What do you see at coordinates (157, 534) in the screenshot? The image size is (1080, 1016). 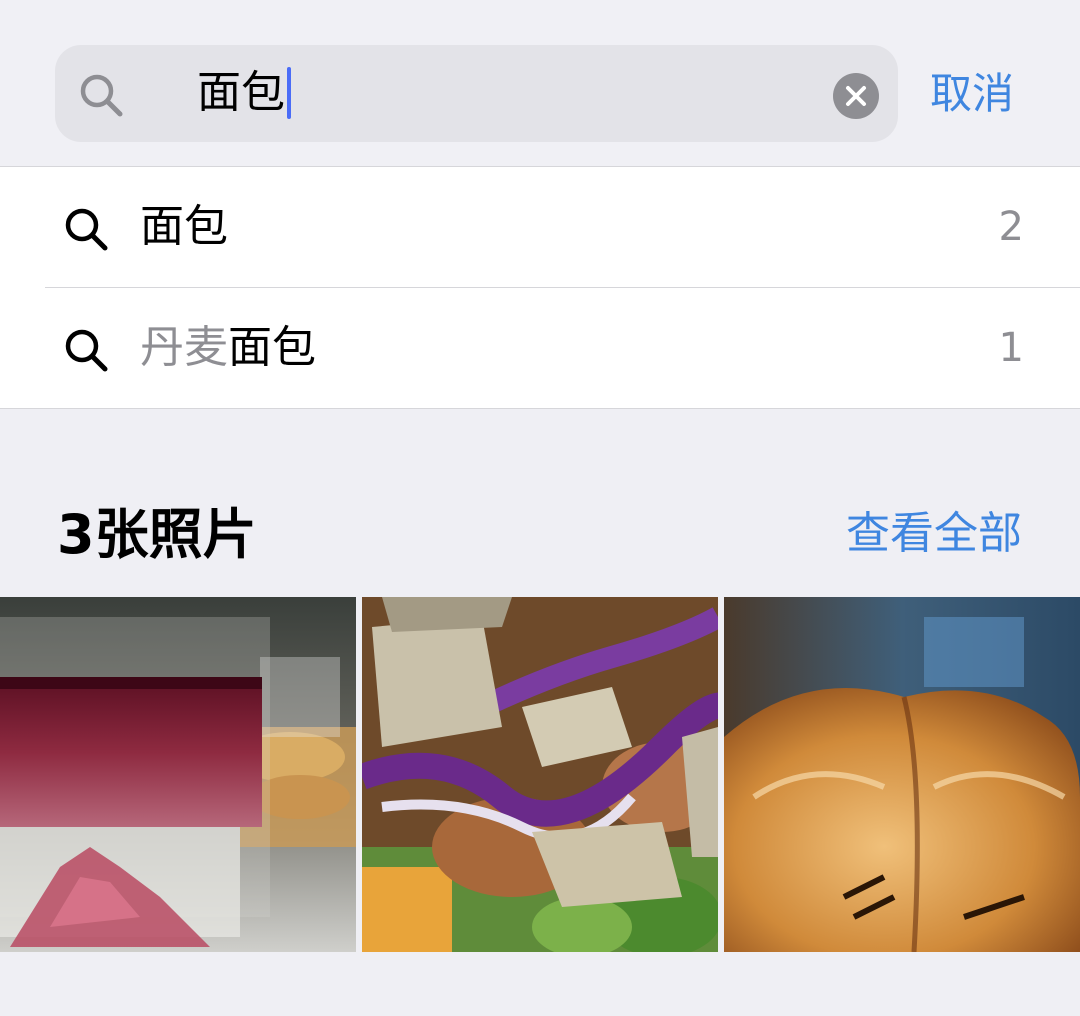 I see `results-title: 3张照片` at bounding box center [157, 534].